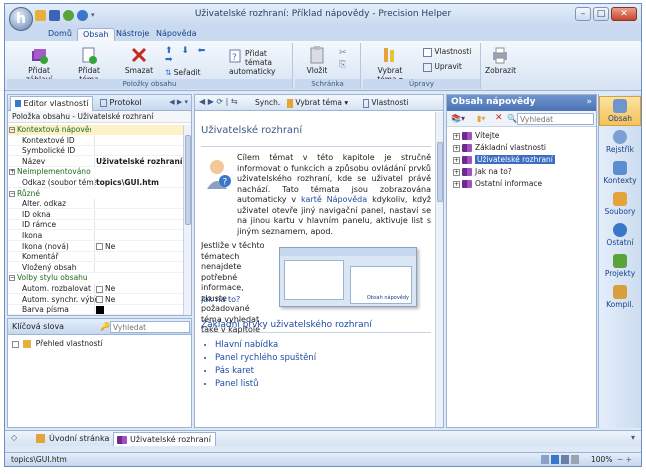  I want to click on property-row: Ikona (nová) Ne, so click(96, 246).